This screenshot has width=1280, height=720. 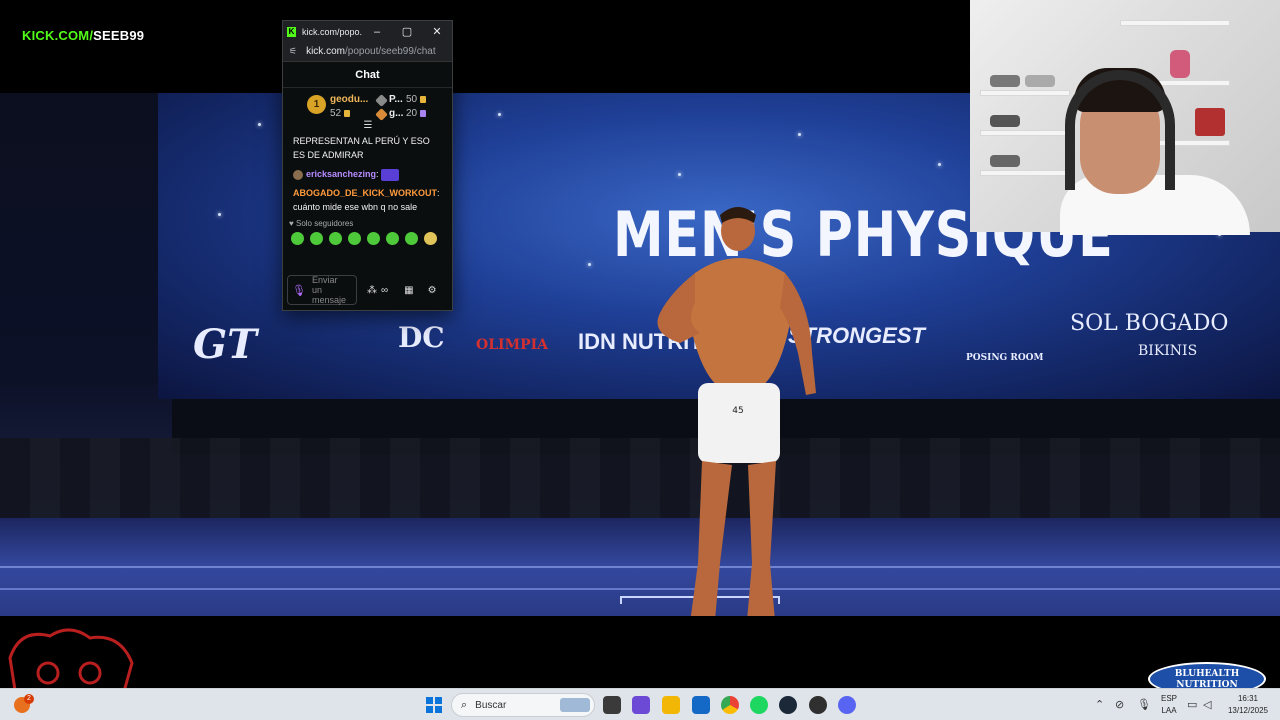 What do you see at coordinates (367, 75) in the screenshot?
I see `chat-header: Chat` at bounding box center [367, 75].